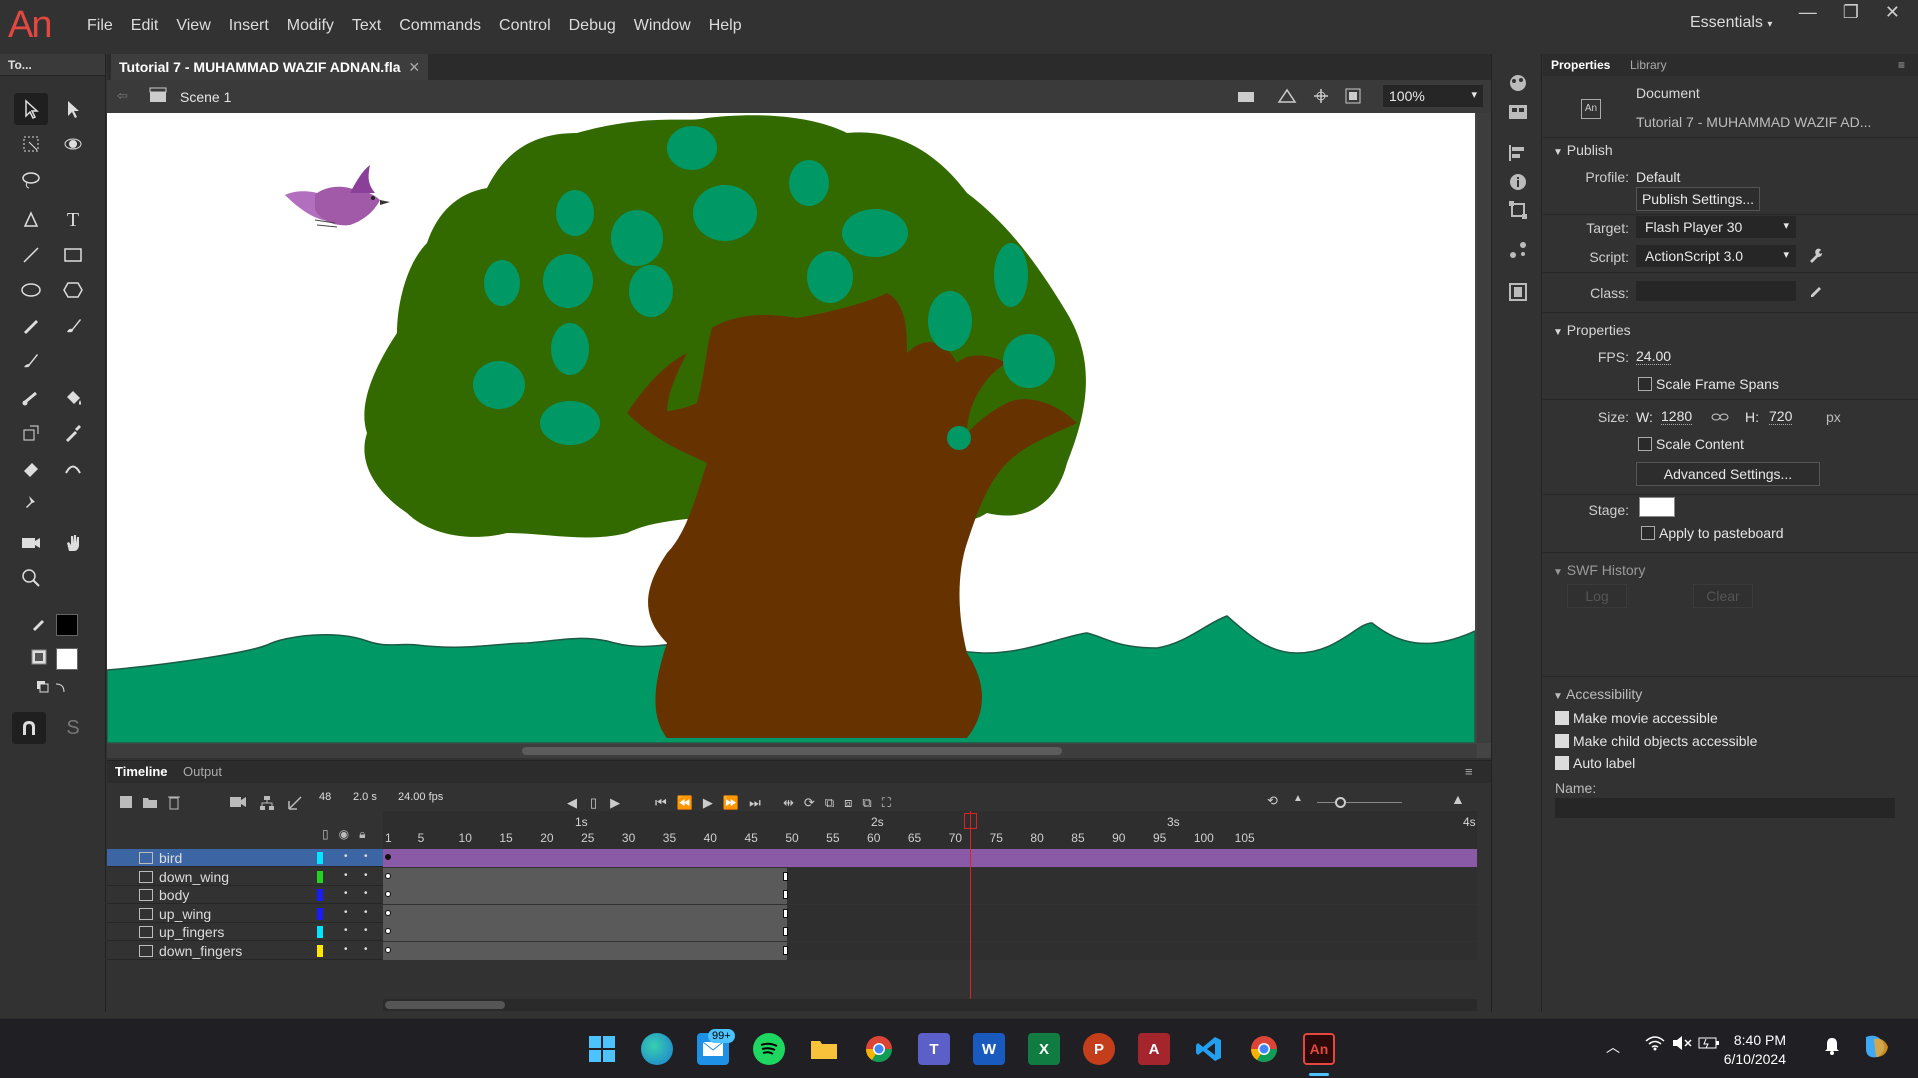 The image size is (1918, 1078). Describe the element at coordinates (366, 26) in the screenshot. I see `menu-text: Text` at that location.